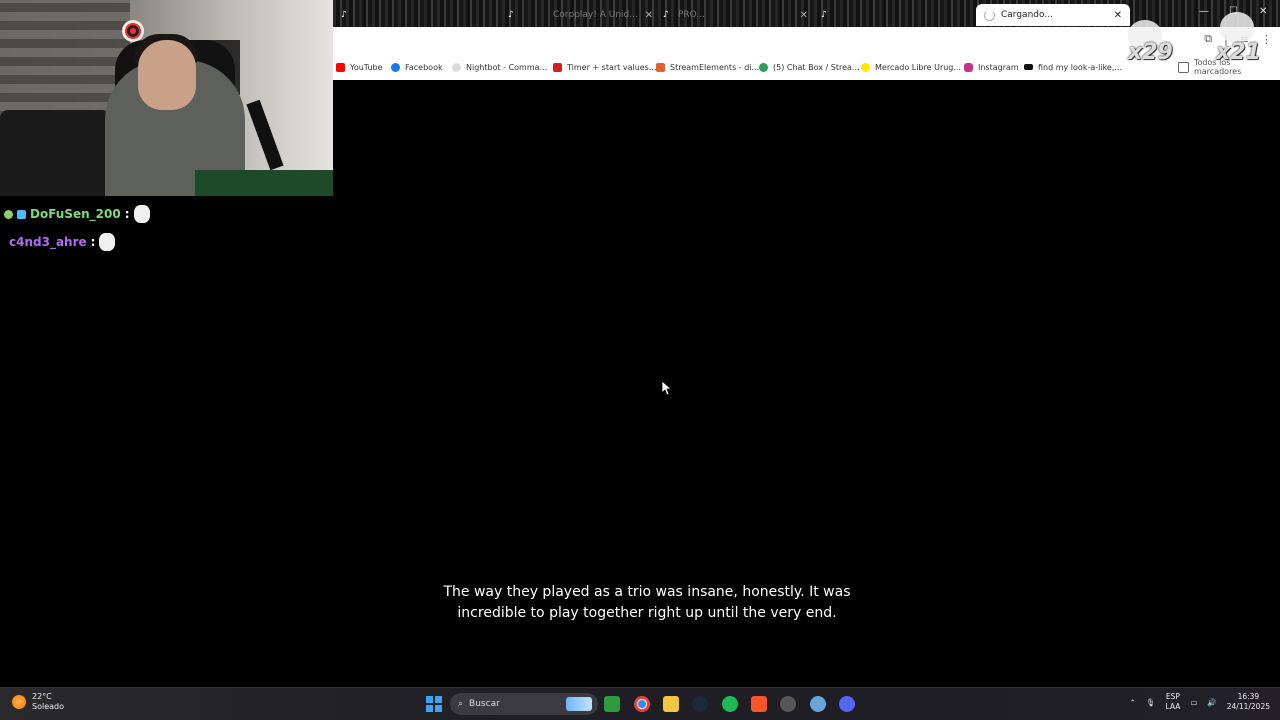  Describe the element at coordinates (166, 214) in the screenshot. I see `chat-message: DoFuSen_200 :` at that location.